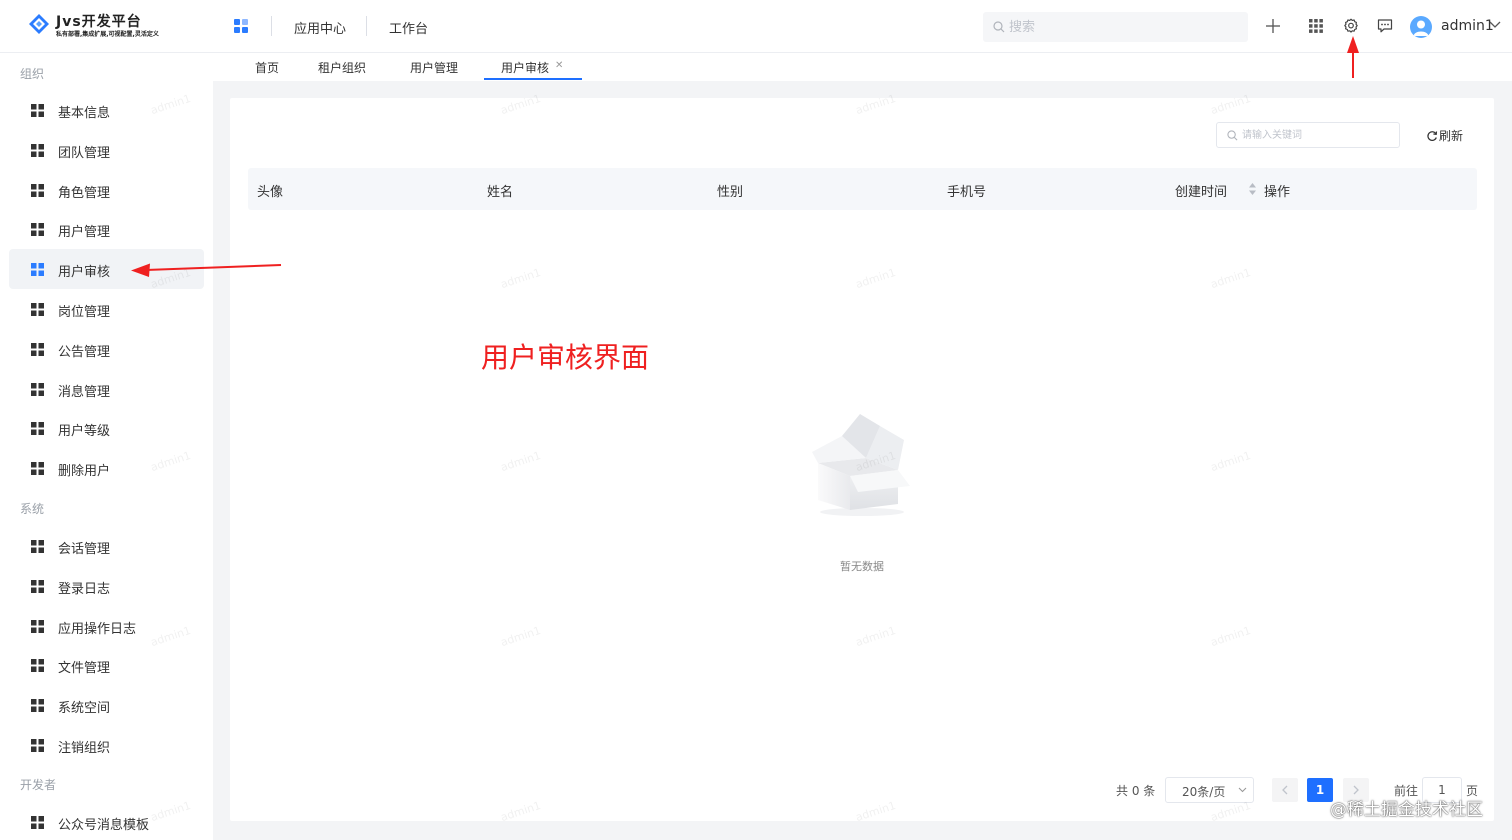 This screenshot has height=840, width=1512. I want to click on page-size-select: 20条/页, so click(1209, 790).